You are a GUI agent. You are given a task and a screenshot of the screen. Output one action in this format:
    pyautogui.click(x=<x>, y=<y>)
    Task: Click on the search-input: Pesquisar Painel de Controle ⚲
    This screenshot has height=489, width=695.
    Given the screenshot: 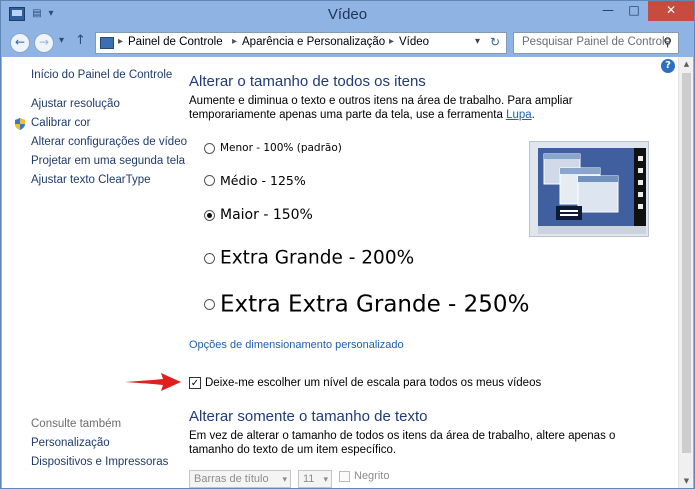 What is the action you would take?
    pyautogui.click(x=596, y=43)
    